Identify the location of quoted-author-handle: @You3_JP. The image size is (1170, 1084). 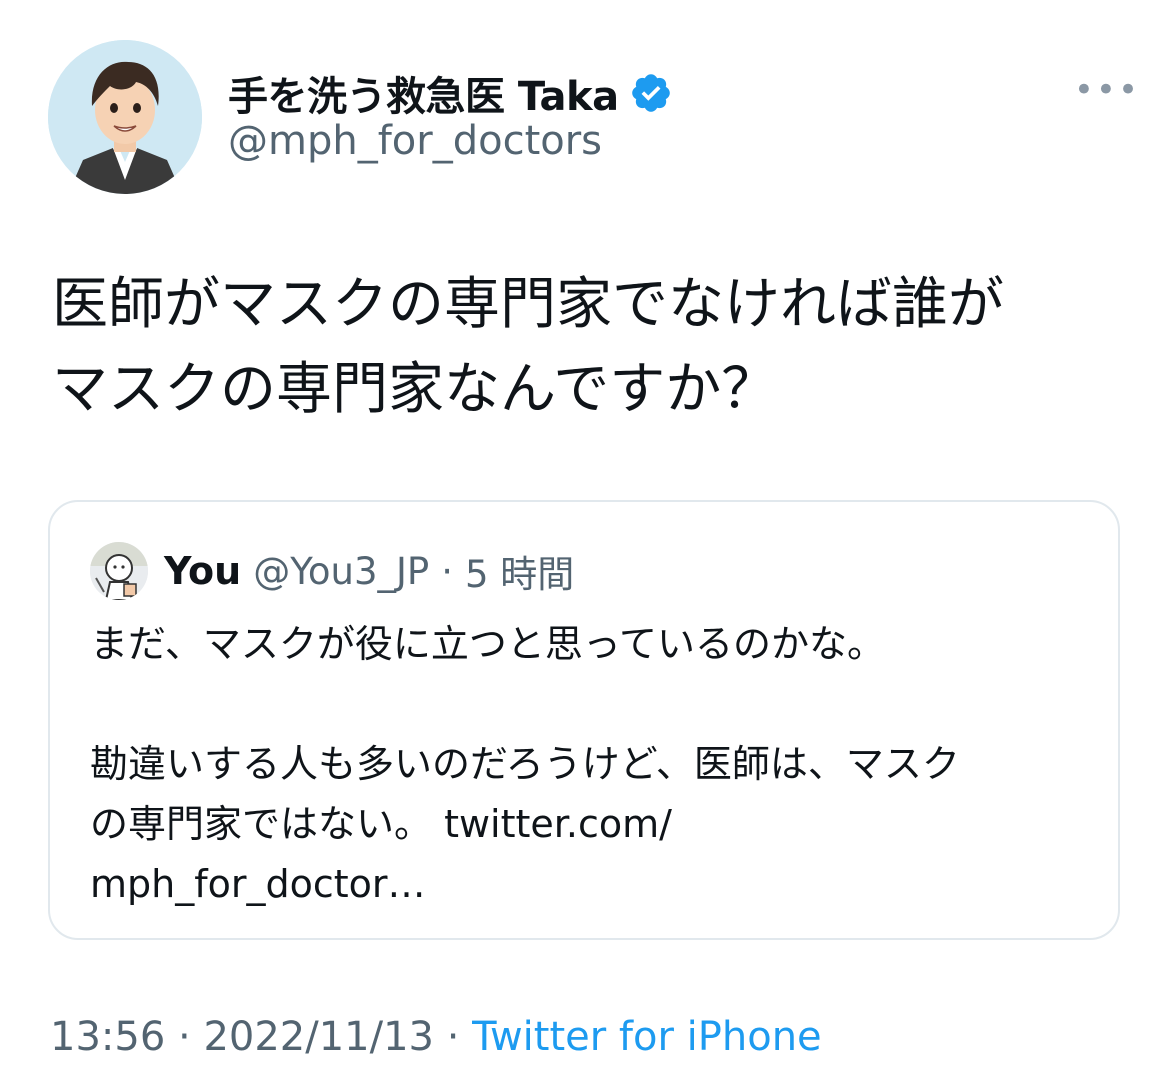
(341, 571).